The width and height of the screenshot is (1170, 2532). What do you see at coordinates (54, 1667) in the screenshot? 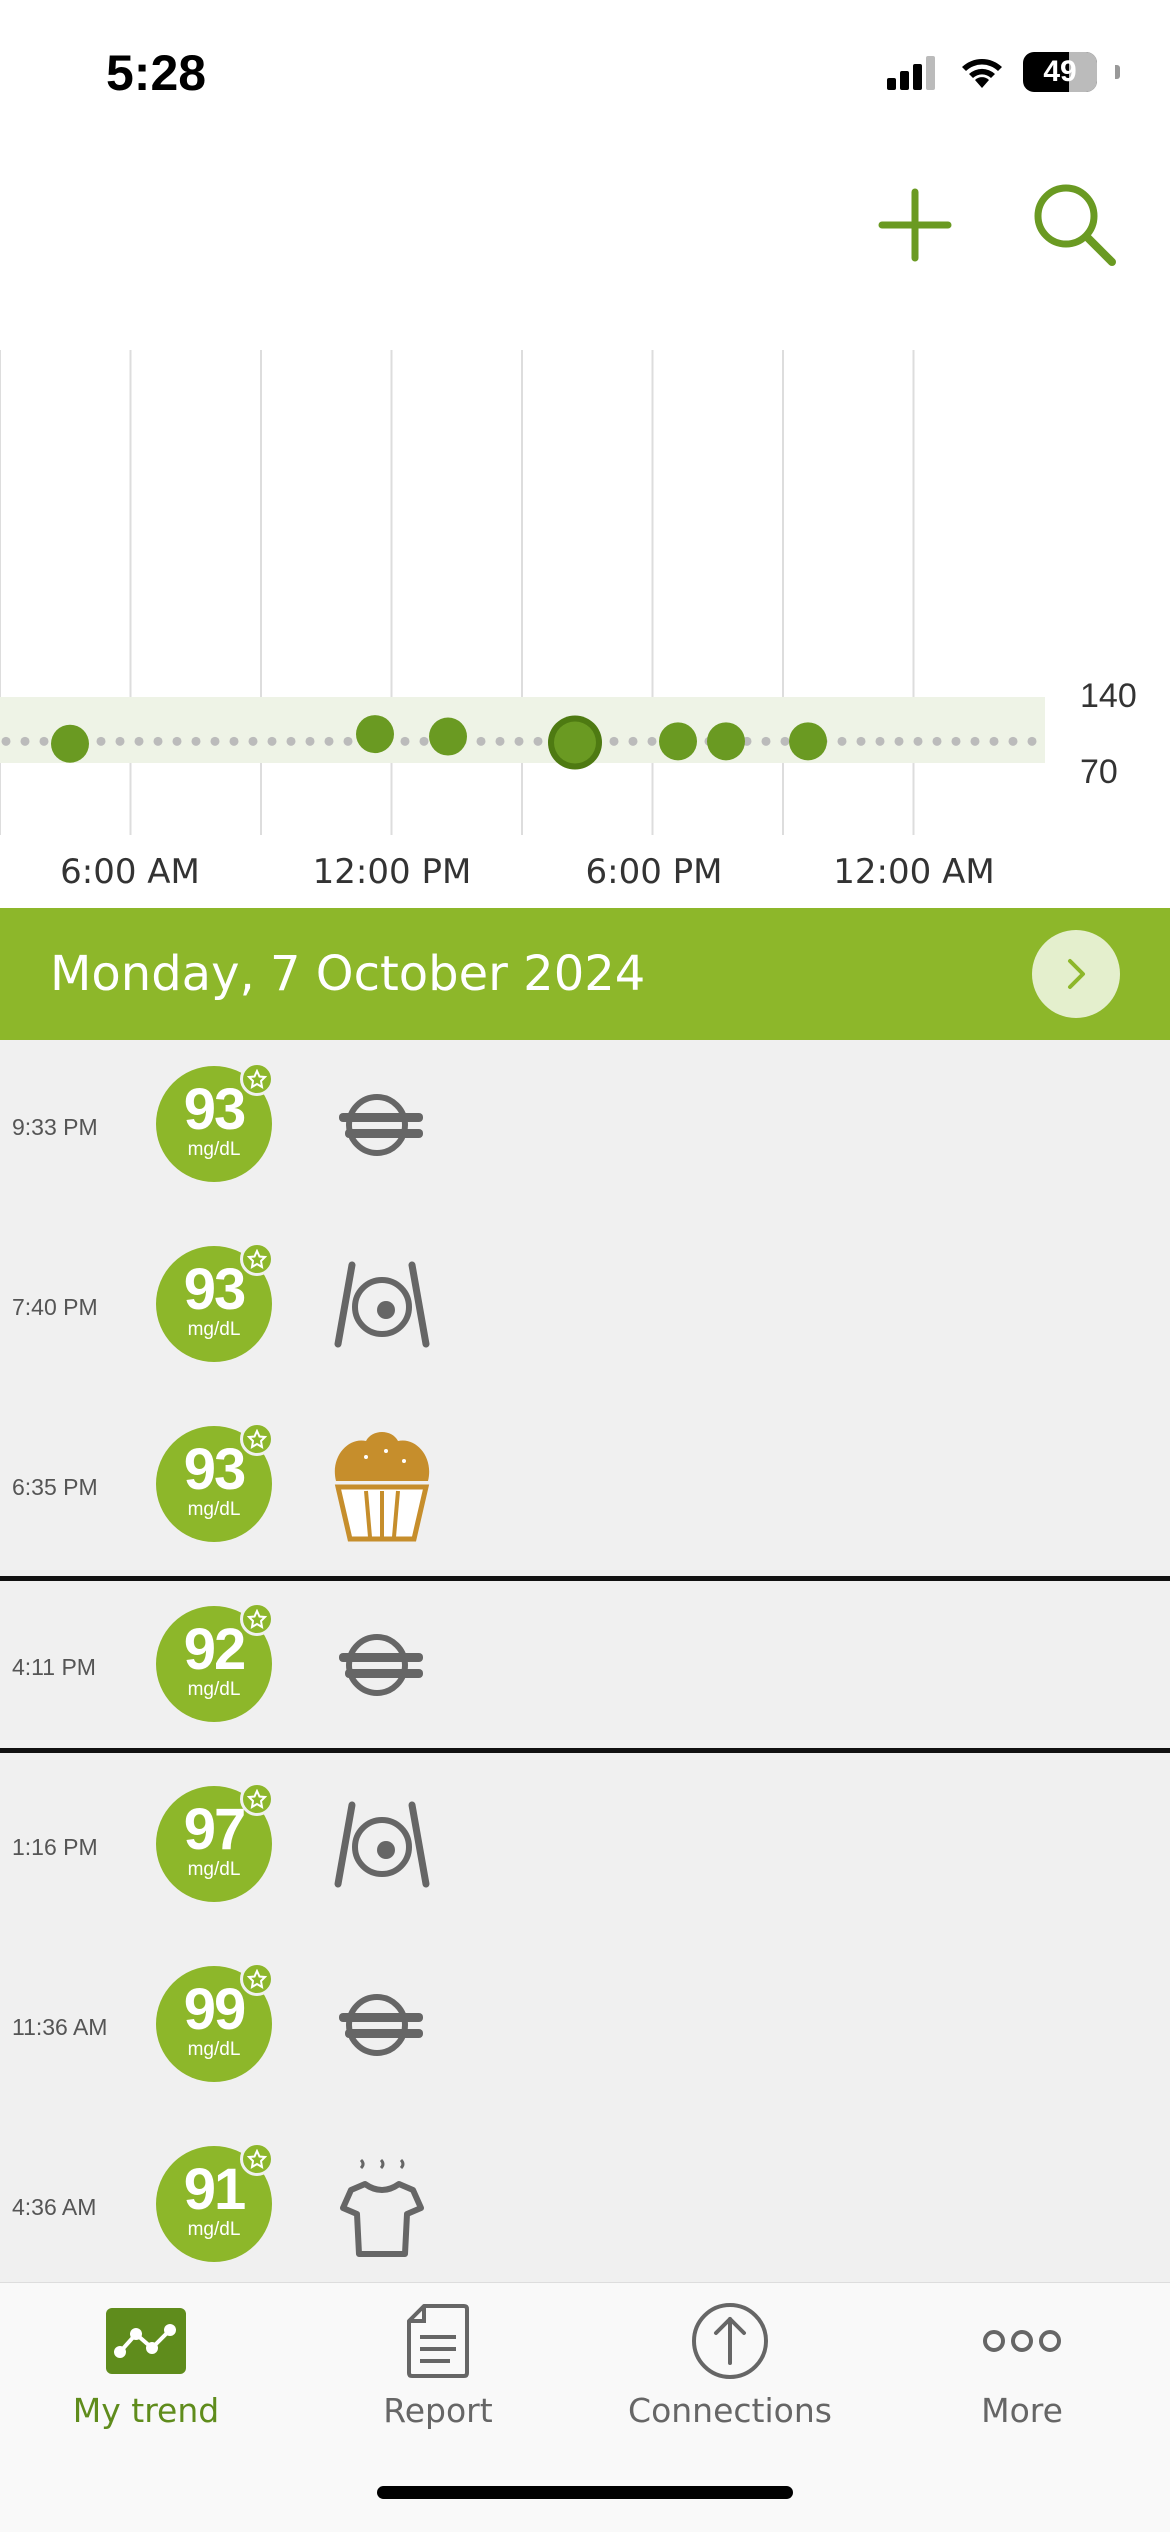
I see `entry-time: 4:11 PM` at bounding box center [54, 1667].